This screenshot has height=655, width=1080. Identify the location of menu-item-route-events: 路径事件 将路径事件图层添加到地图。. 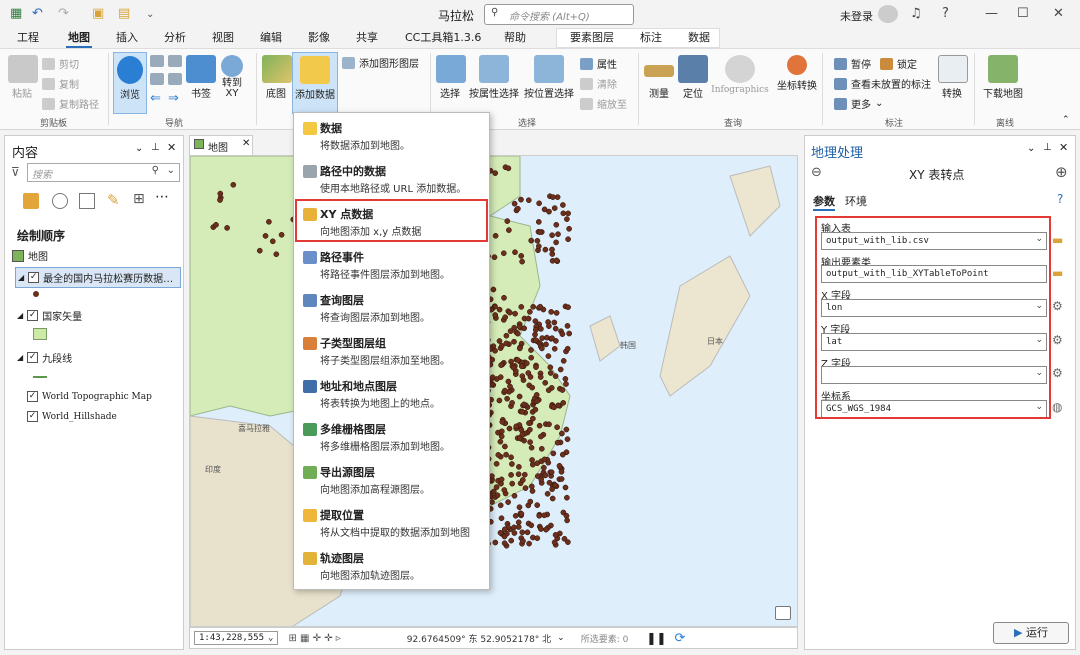
(393, 268).